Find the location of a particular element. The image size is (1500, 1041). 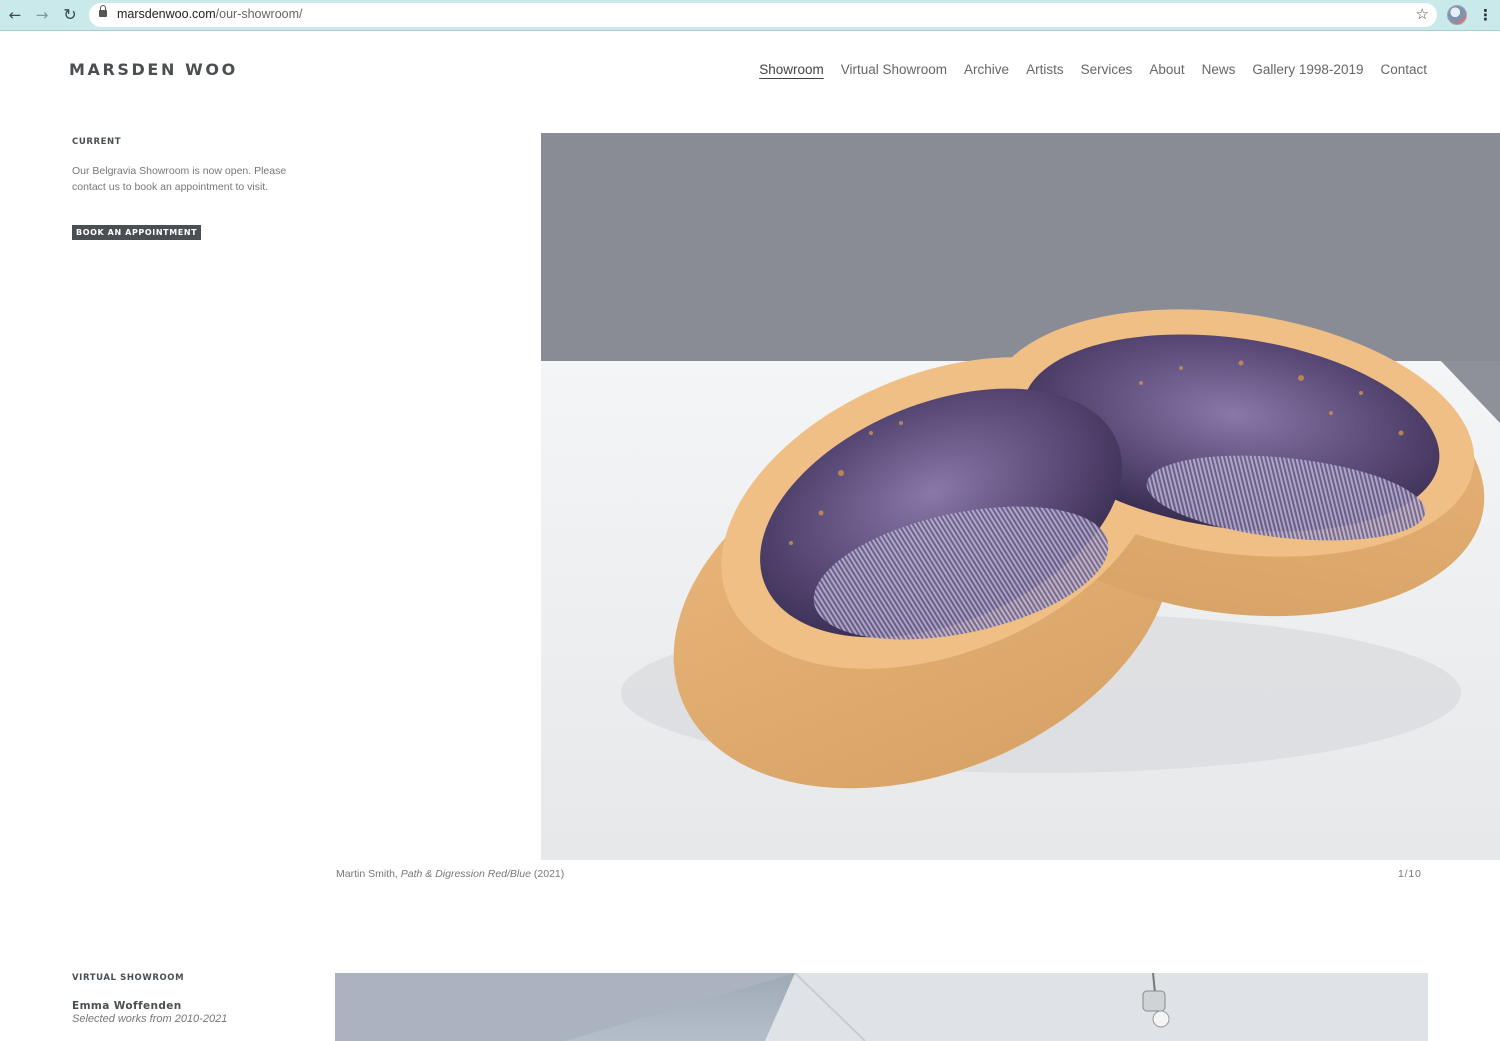

address-bar: marsdenwoo.com/our-showroom/ ☆ is located at coordinates (763, 15).